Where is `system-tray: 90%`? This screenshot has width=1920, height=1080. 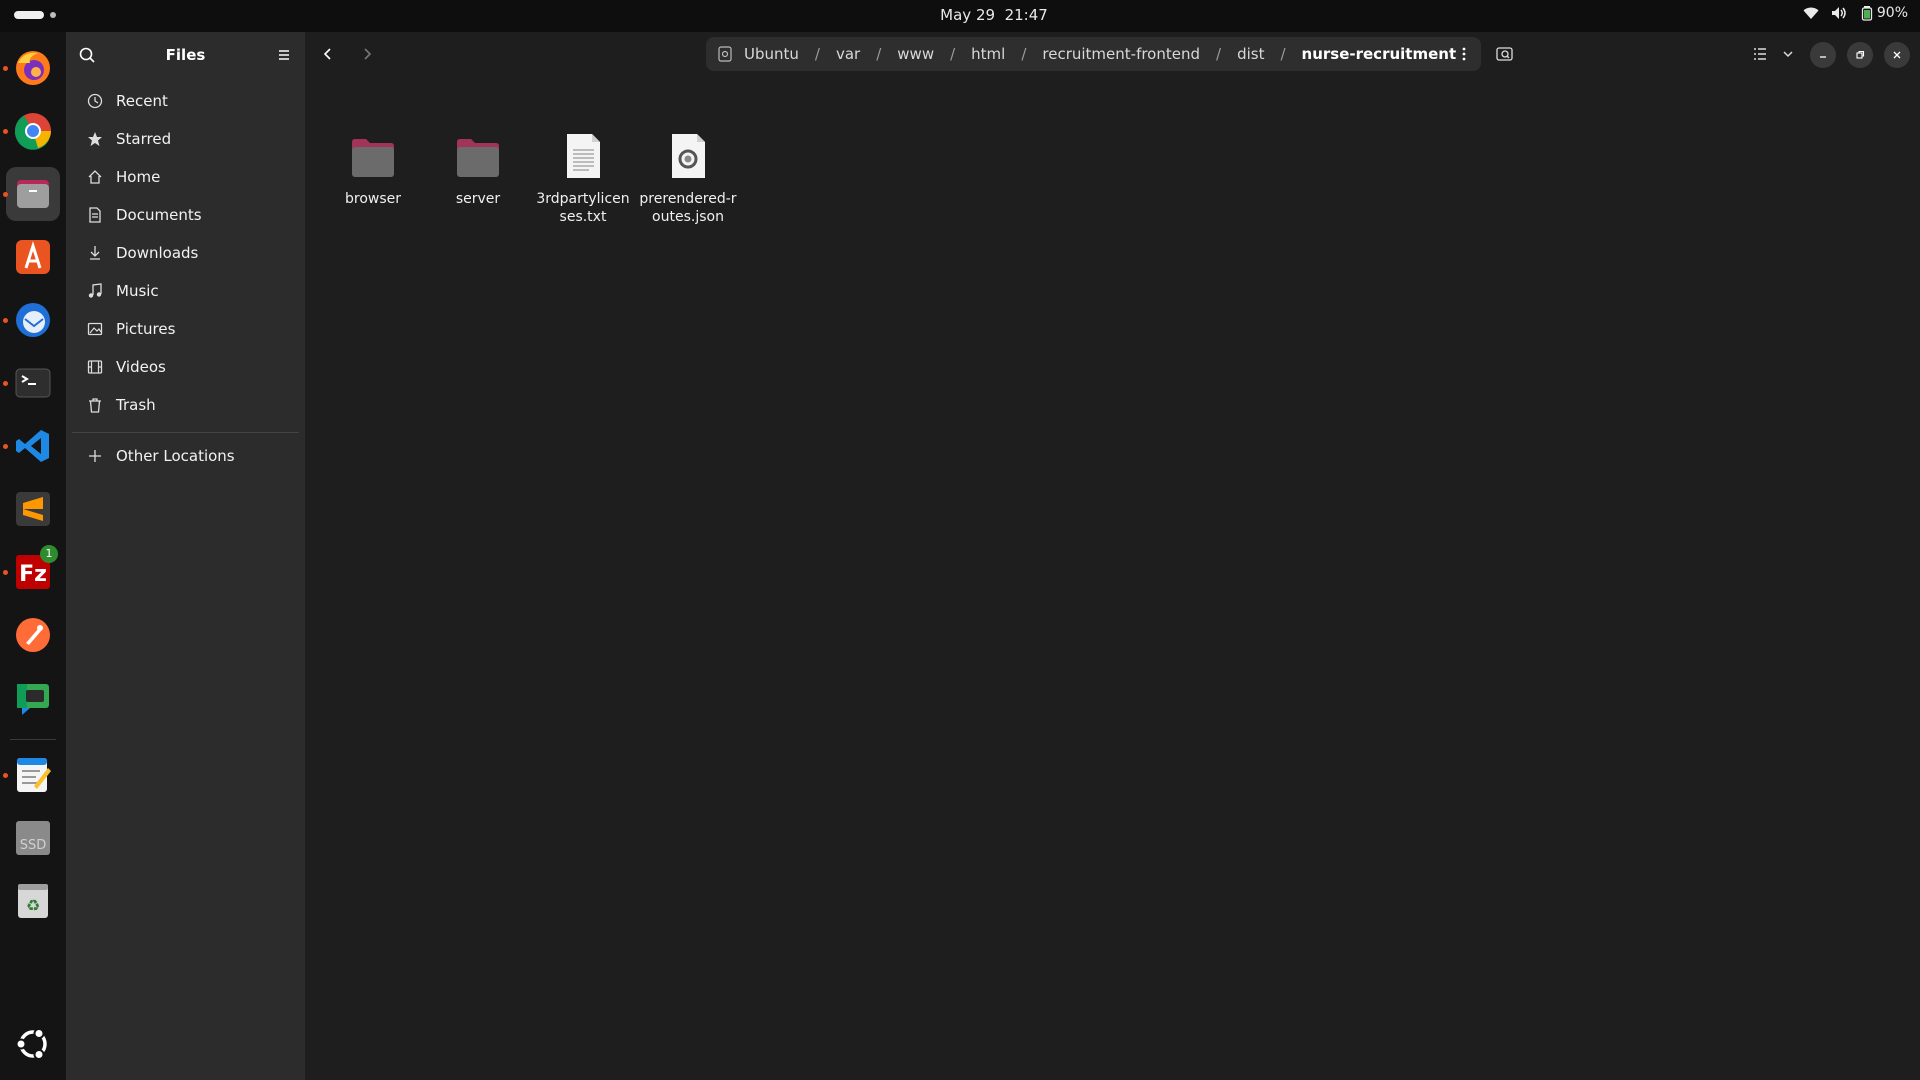
system-tray: 90% is located at coordinates (1855, 13).